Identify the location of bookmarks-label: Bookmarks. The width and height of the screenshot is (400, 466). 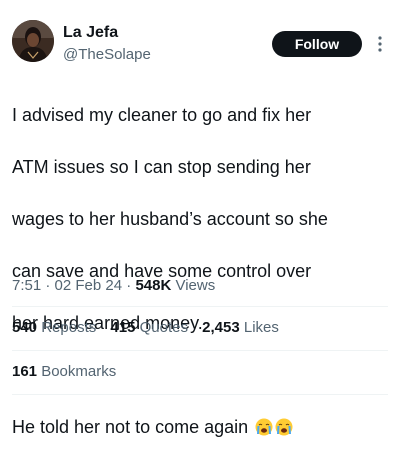
(79, 371).